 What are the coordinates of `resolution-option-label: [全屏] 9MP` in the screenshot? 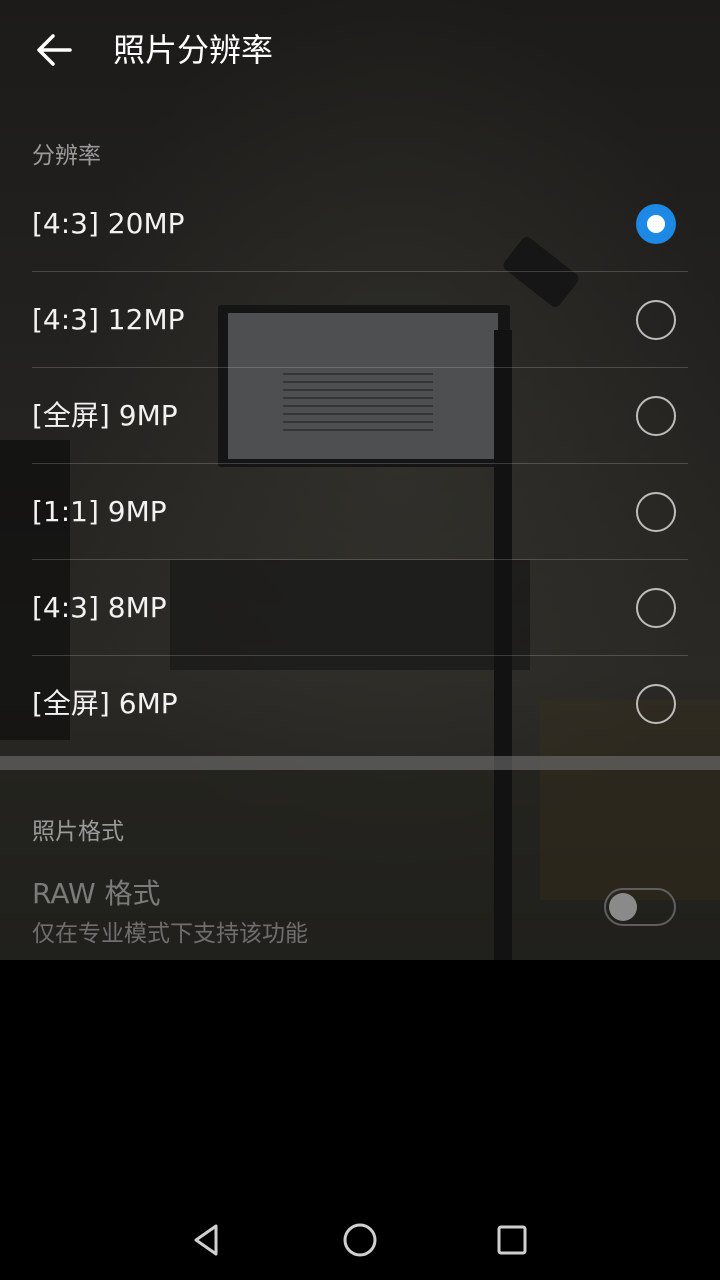 It's located at (105, 415).